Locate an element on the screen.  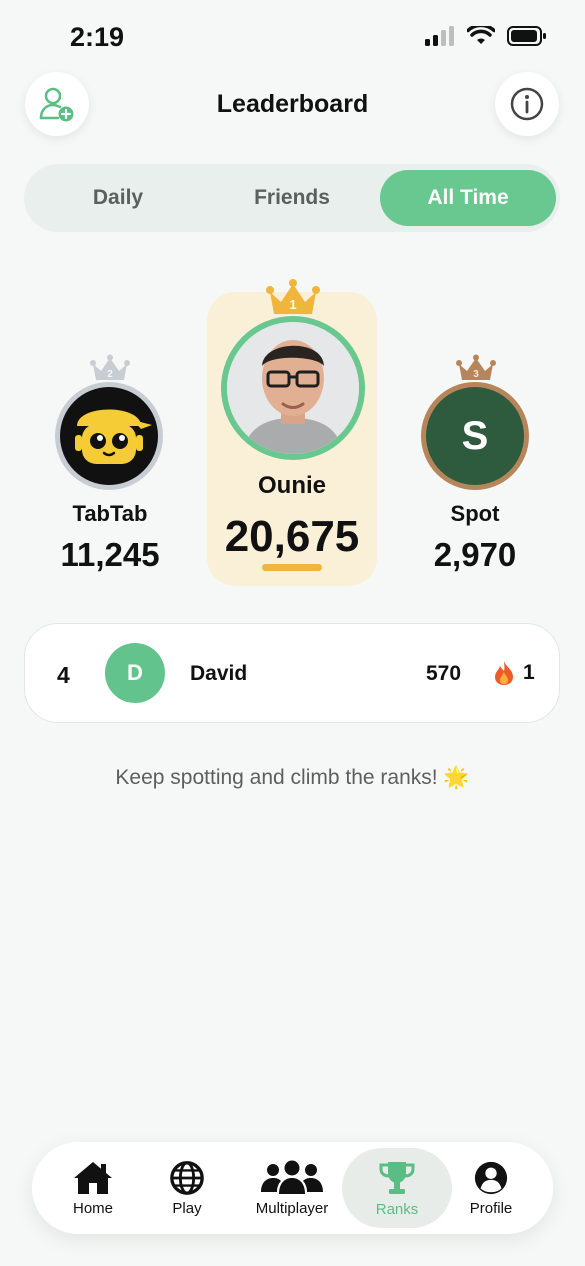
nav-profile-label: Profile is located at coordinates (491, 1208).